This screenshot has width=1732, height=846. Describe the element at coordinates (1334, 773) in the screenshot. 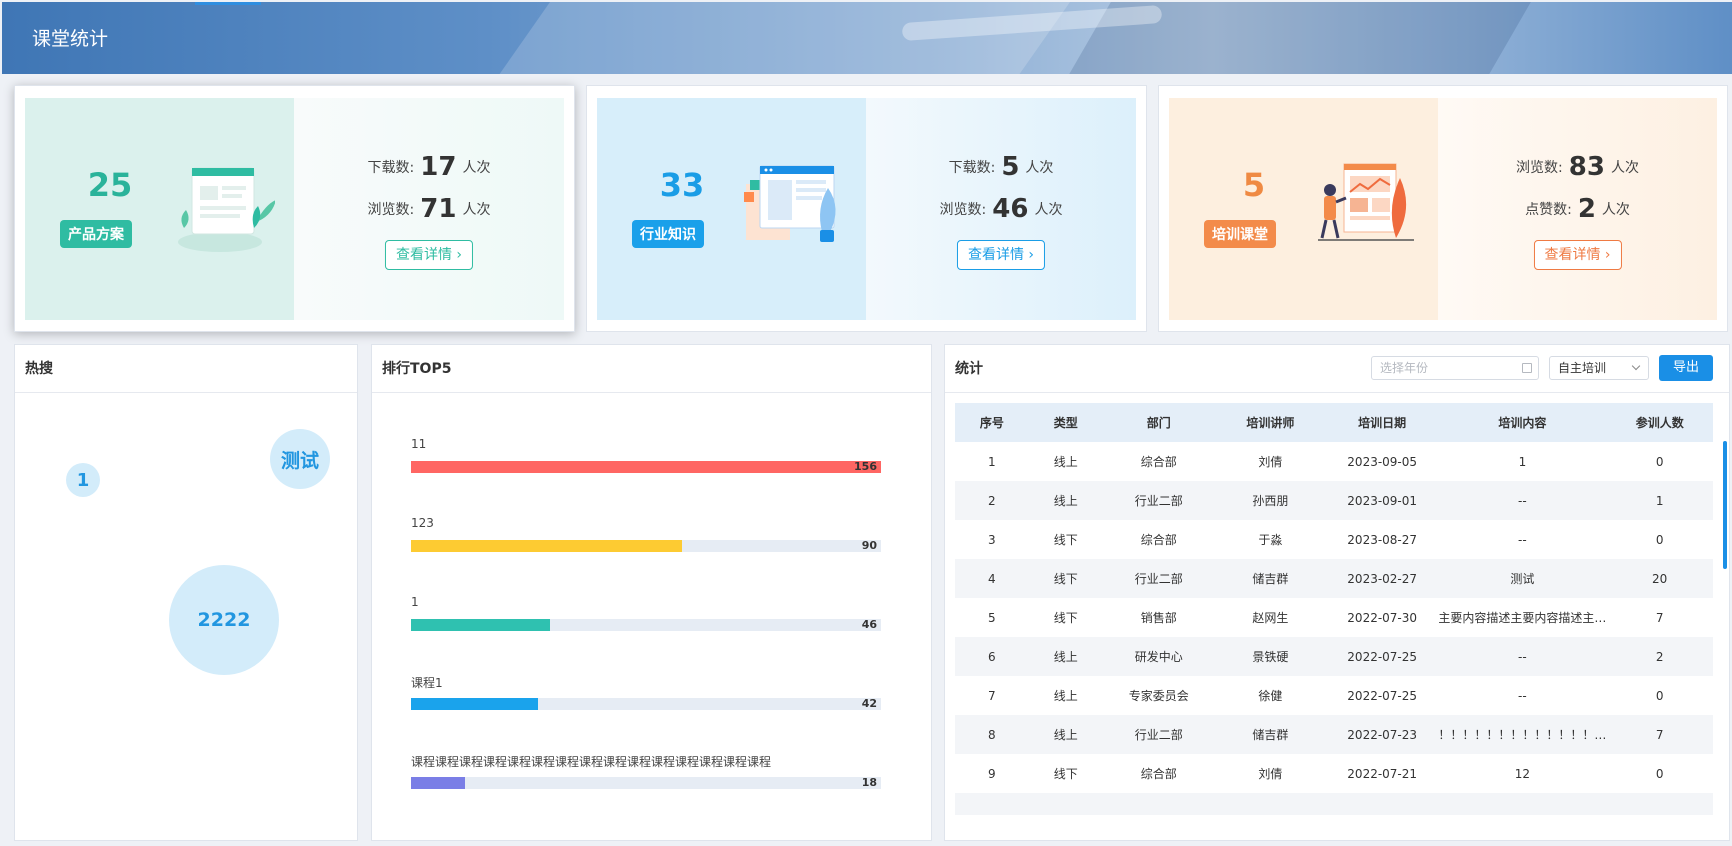

I see `table-row: 9 线下 综合部 刘倩 2022-07-21 12 0` at that location.